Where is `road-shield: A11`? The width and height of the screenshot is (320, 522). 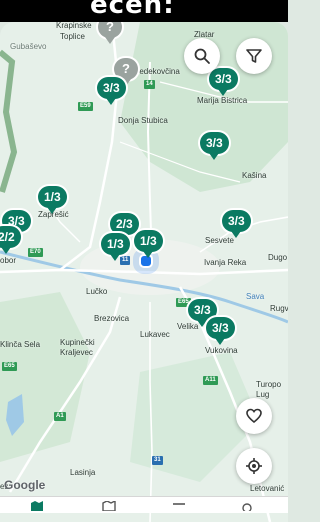
road-shield: A11 is located at coordinates (210, 380).